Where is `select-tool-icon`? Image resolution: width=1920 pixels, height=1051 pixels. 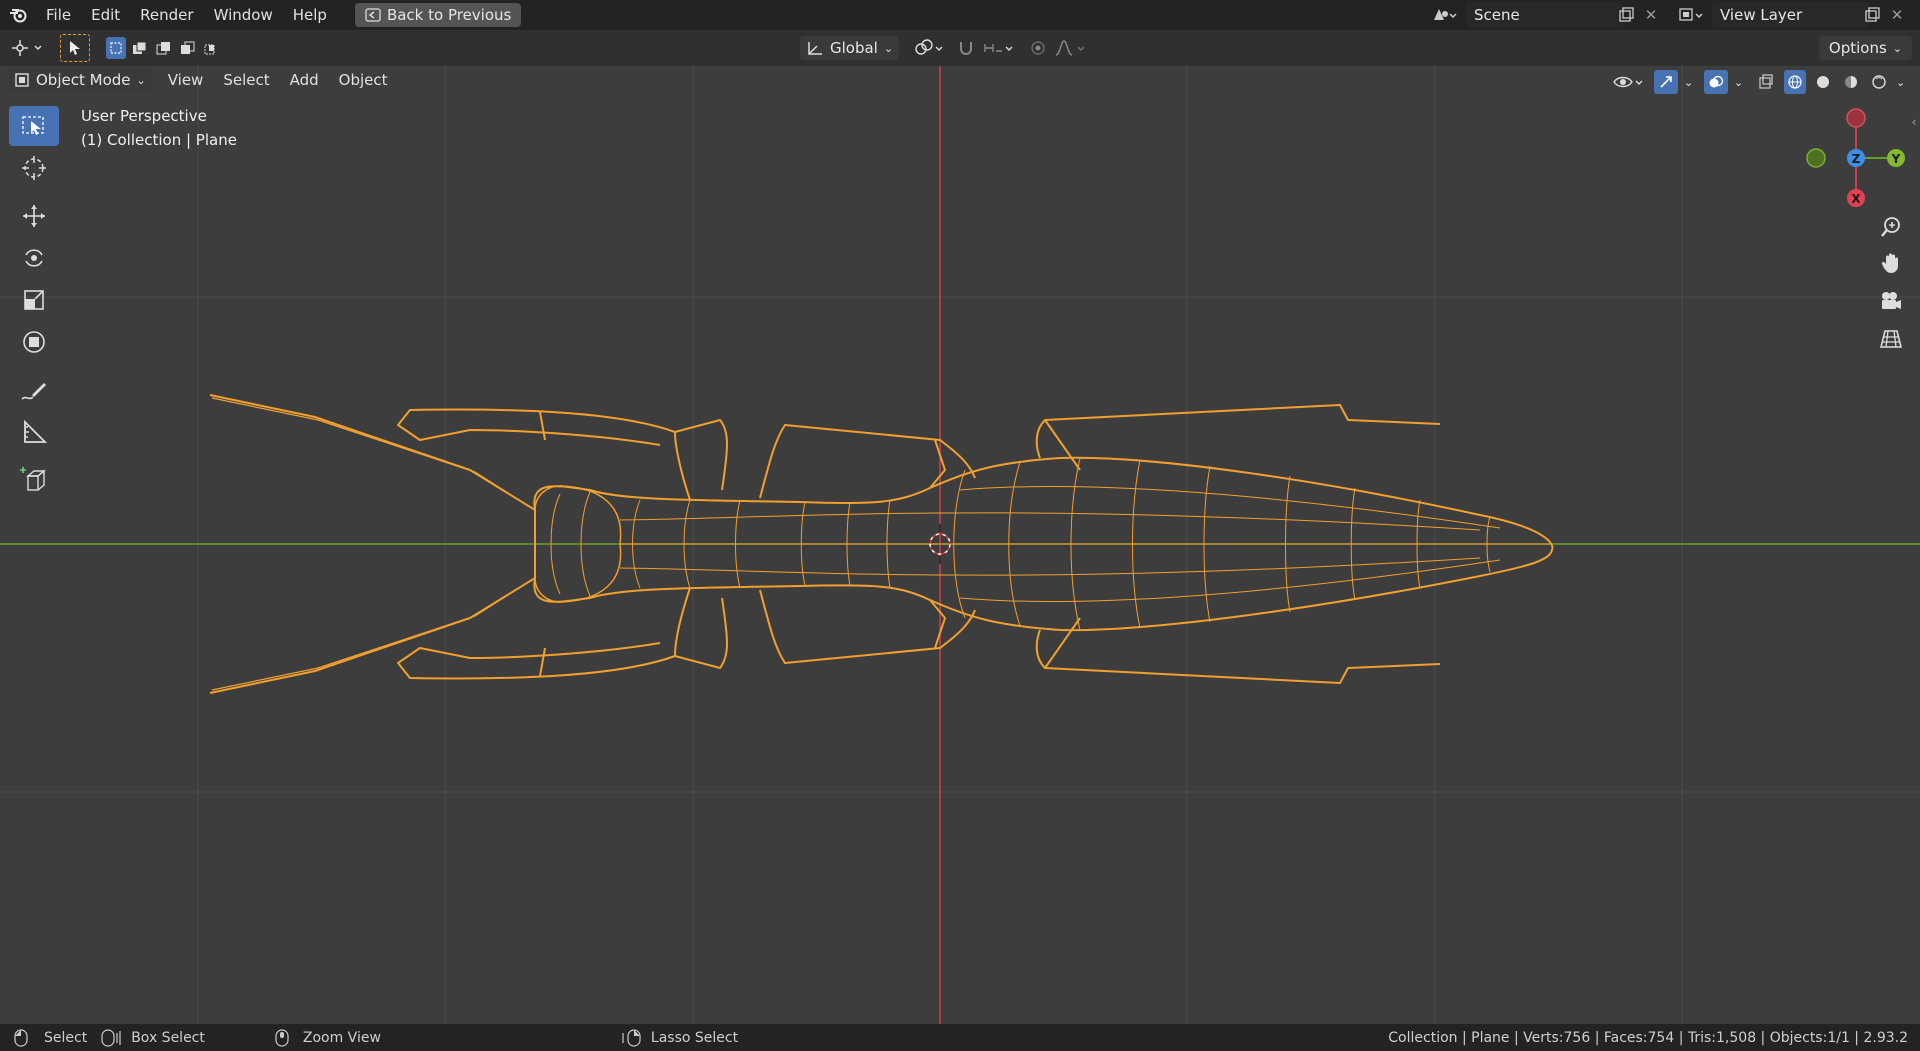 select-tool-icon is located at coordinates (75, 48).